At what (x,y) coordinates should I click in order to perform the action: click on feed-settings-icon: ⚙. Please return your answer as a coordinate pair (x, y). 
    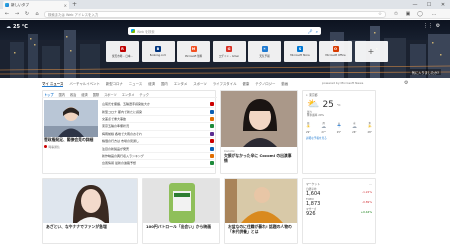
    Looking at the image, I should click on (406, 83).